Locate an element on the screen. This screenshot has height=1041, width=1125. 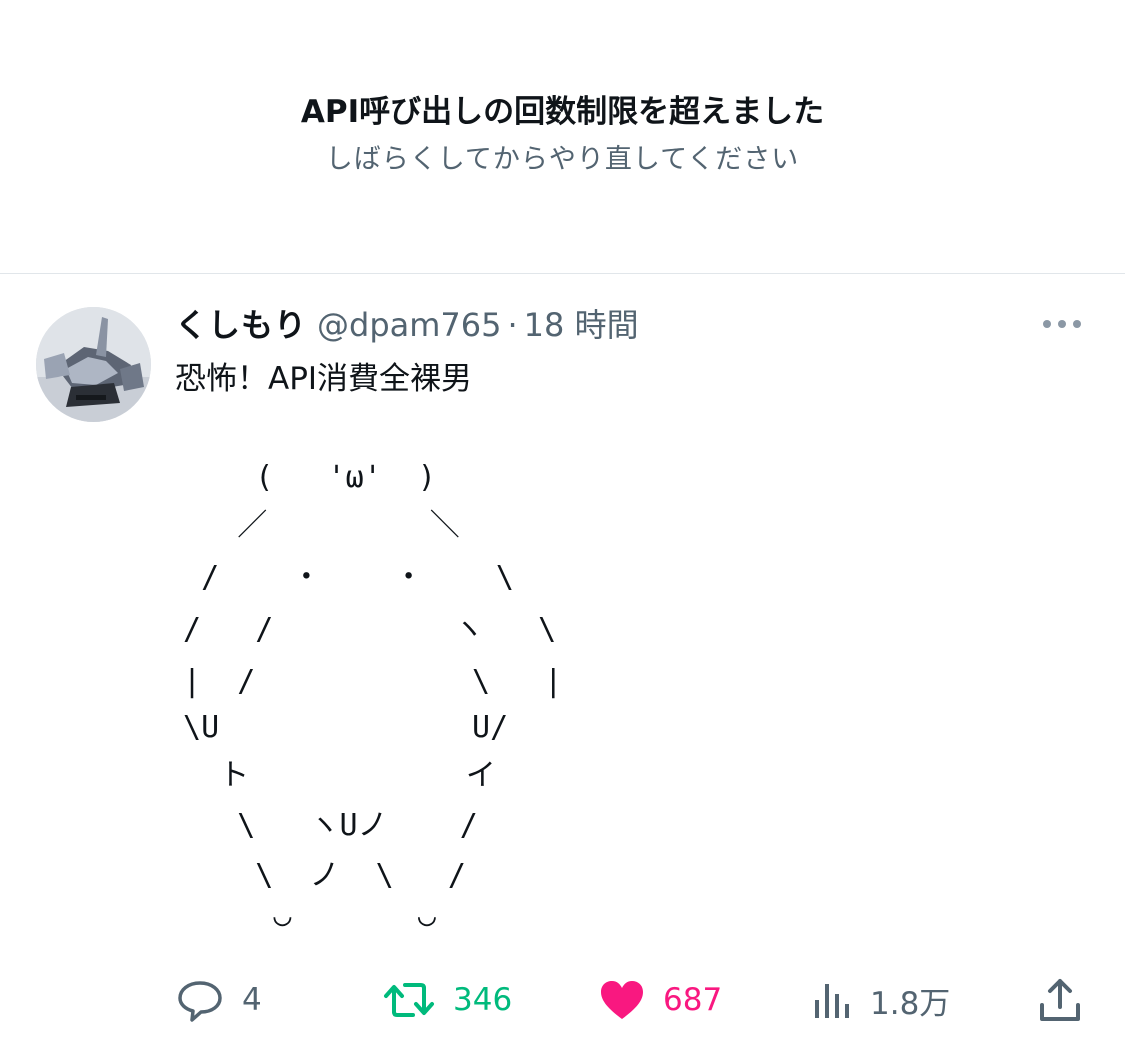
ascii-art-line: \ ヽUノ / is located at coordinates (321, 825).